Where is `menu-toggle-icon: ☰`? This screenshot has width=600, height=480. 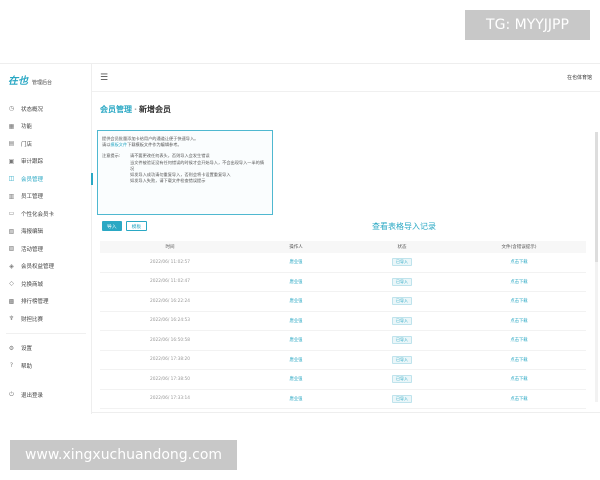
menu-toggle-icon: ☰ is located at coordinates (104, 78).